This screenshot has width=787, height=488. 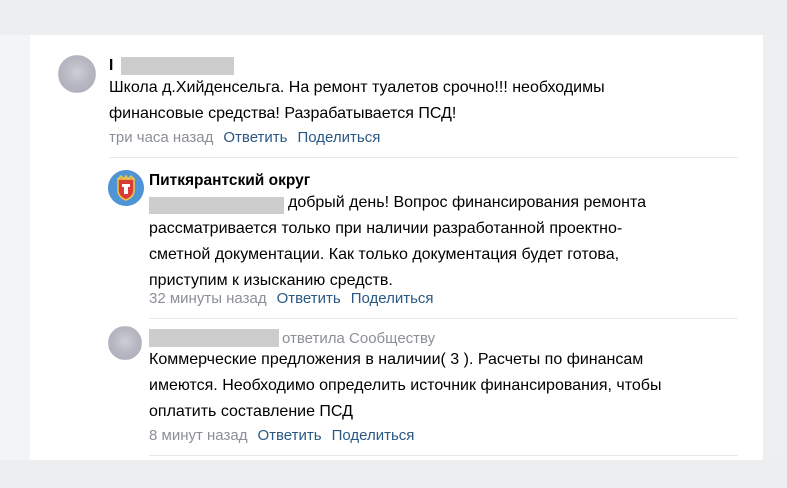 What do you see at coordinates (198, 435) in the screenshot?
I see `comment-time: 8 минут назад` at bounding box center [198, 435].